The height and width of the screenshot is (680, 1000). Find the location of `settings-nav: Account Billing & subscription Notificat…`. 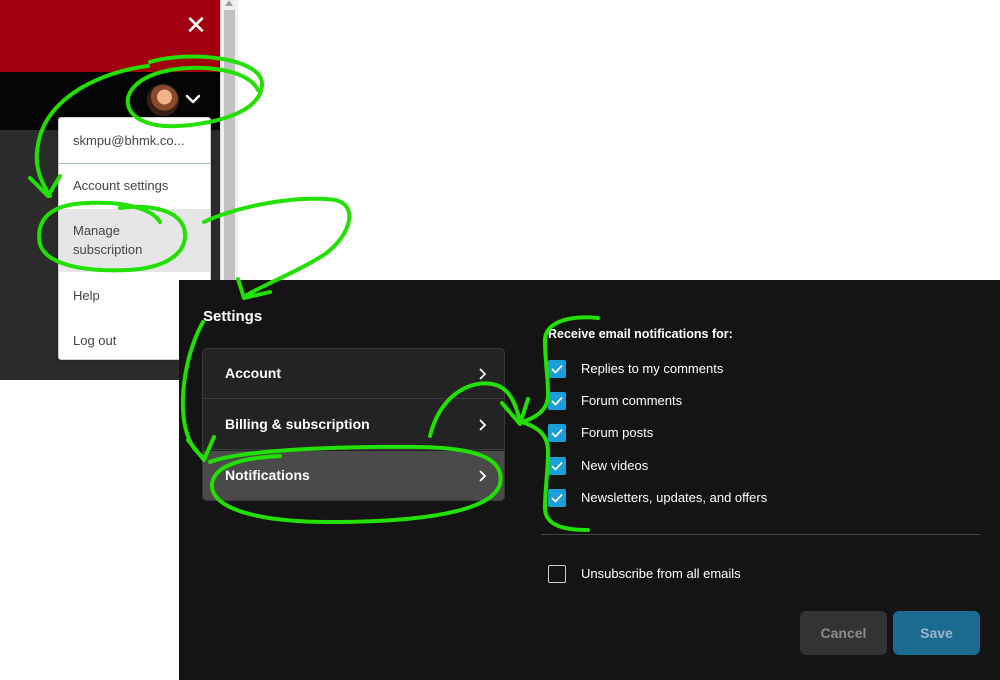

settings-nav: Account Billing & subscription Notificat… is located at coordinates (353, 424).